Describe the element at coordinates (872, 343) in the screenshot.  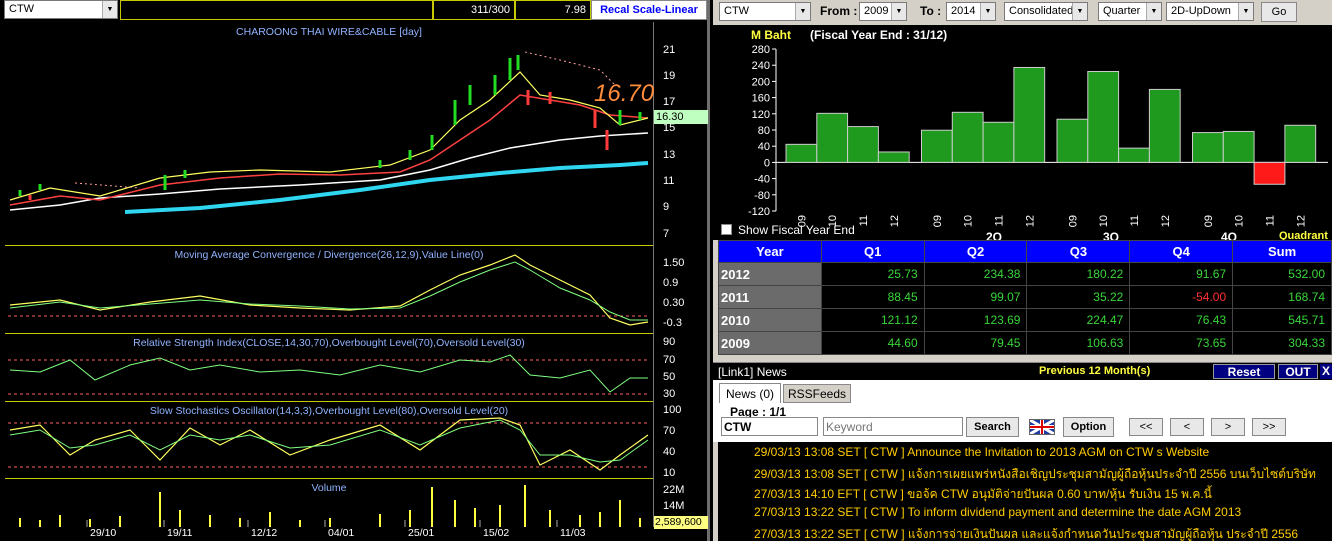
I see `value-cell: 44.60` at that location.